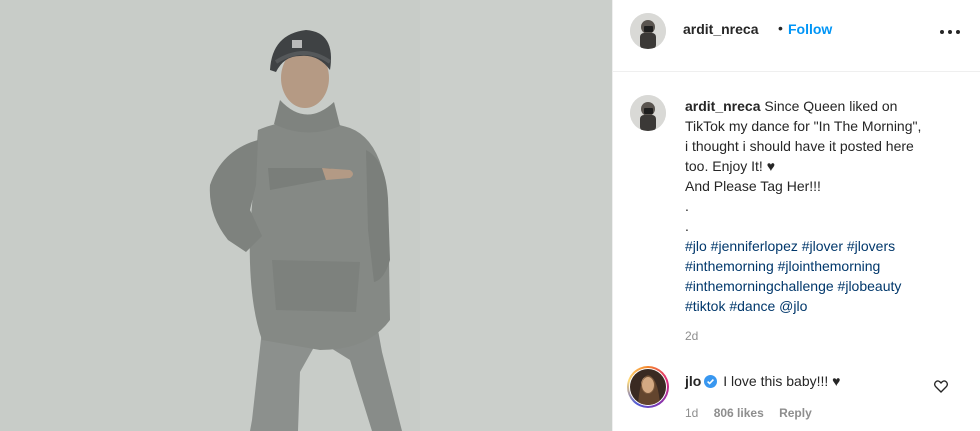 The width and height of the screenshot is (980, 431). I want to click on hashtag-line-1: #inthemorning #jlointhemorning, so click(821, 266).